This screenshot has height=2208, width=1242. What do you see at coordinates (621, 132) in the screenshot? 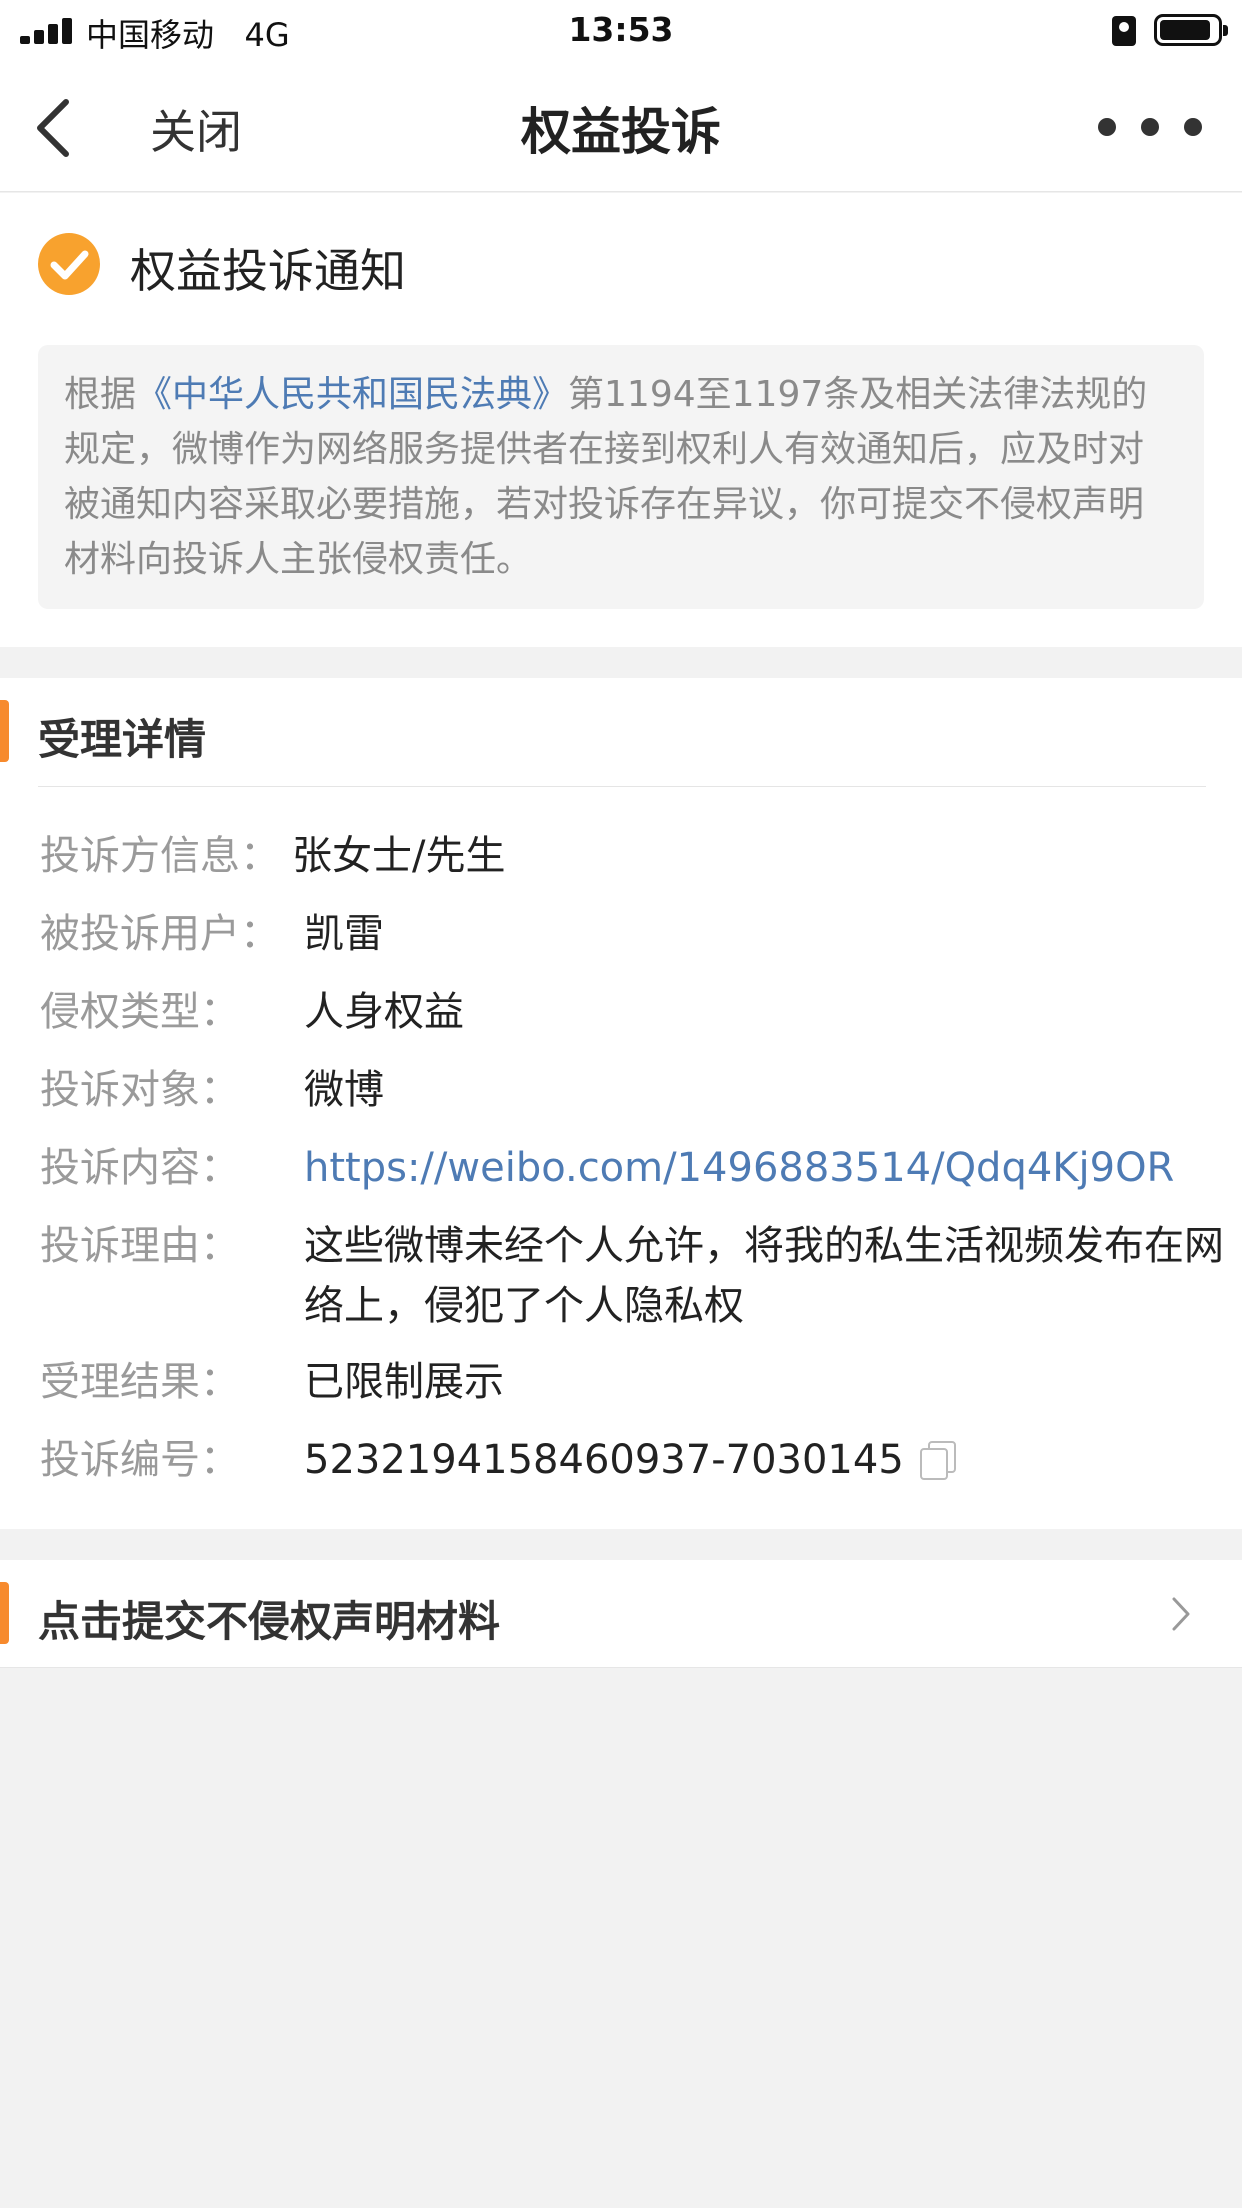
I see `page-title: 权益投诉` at bounding box center [621, 132].